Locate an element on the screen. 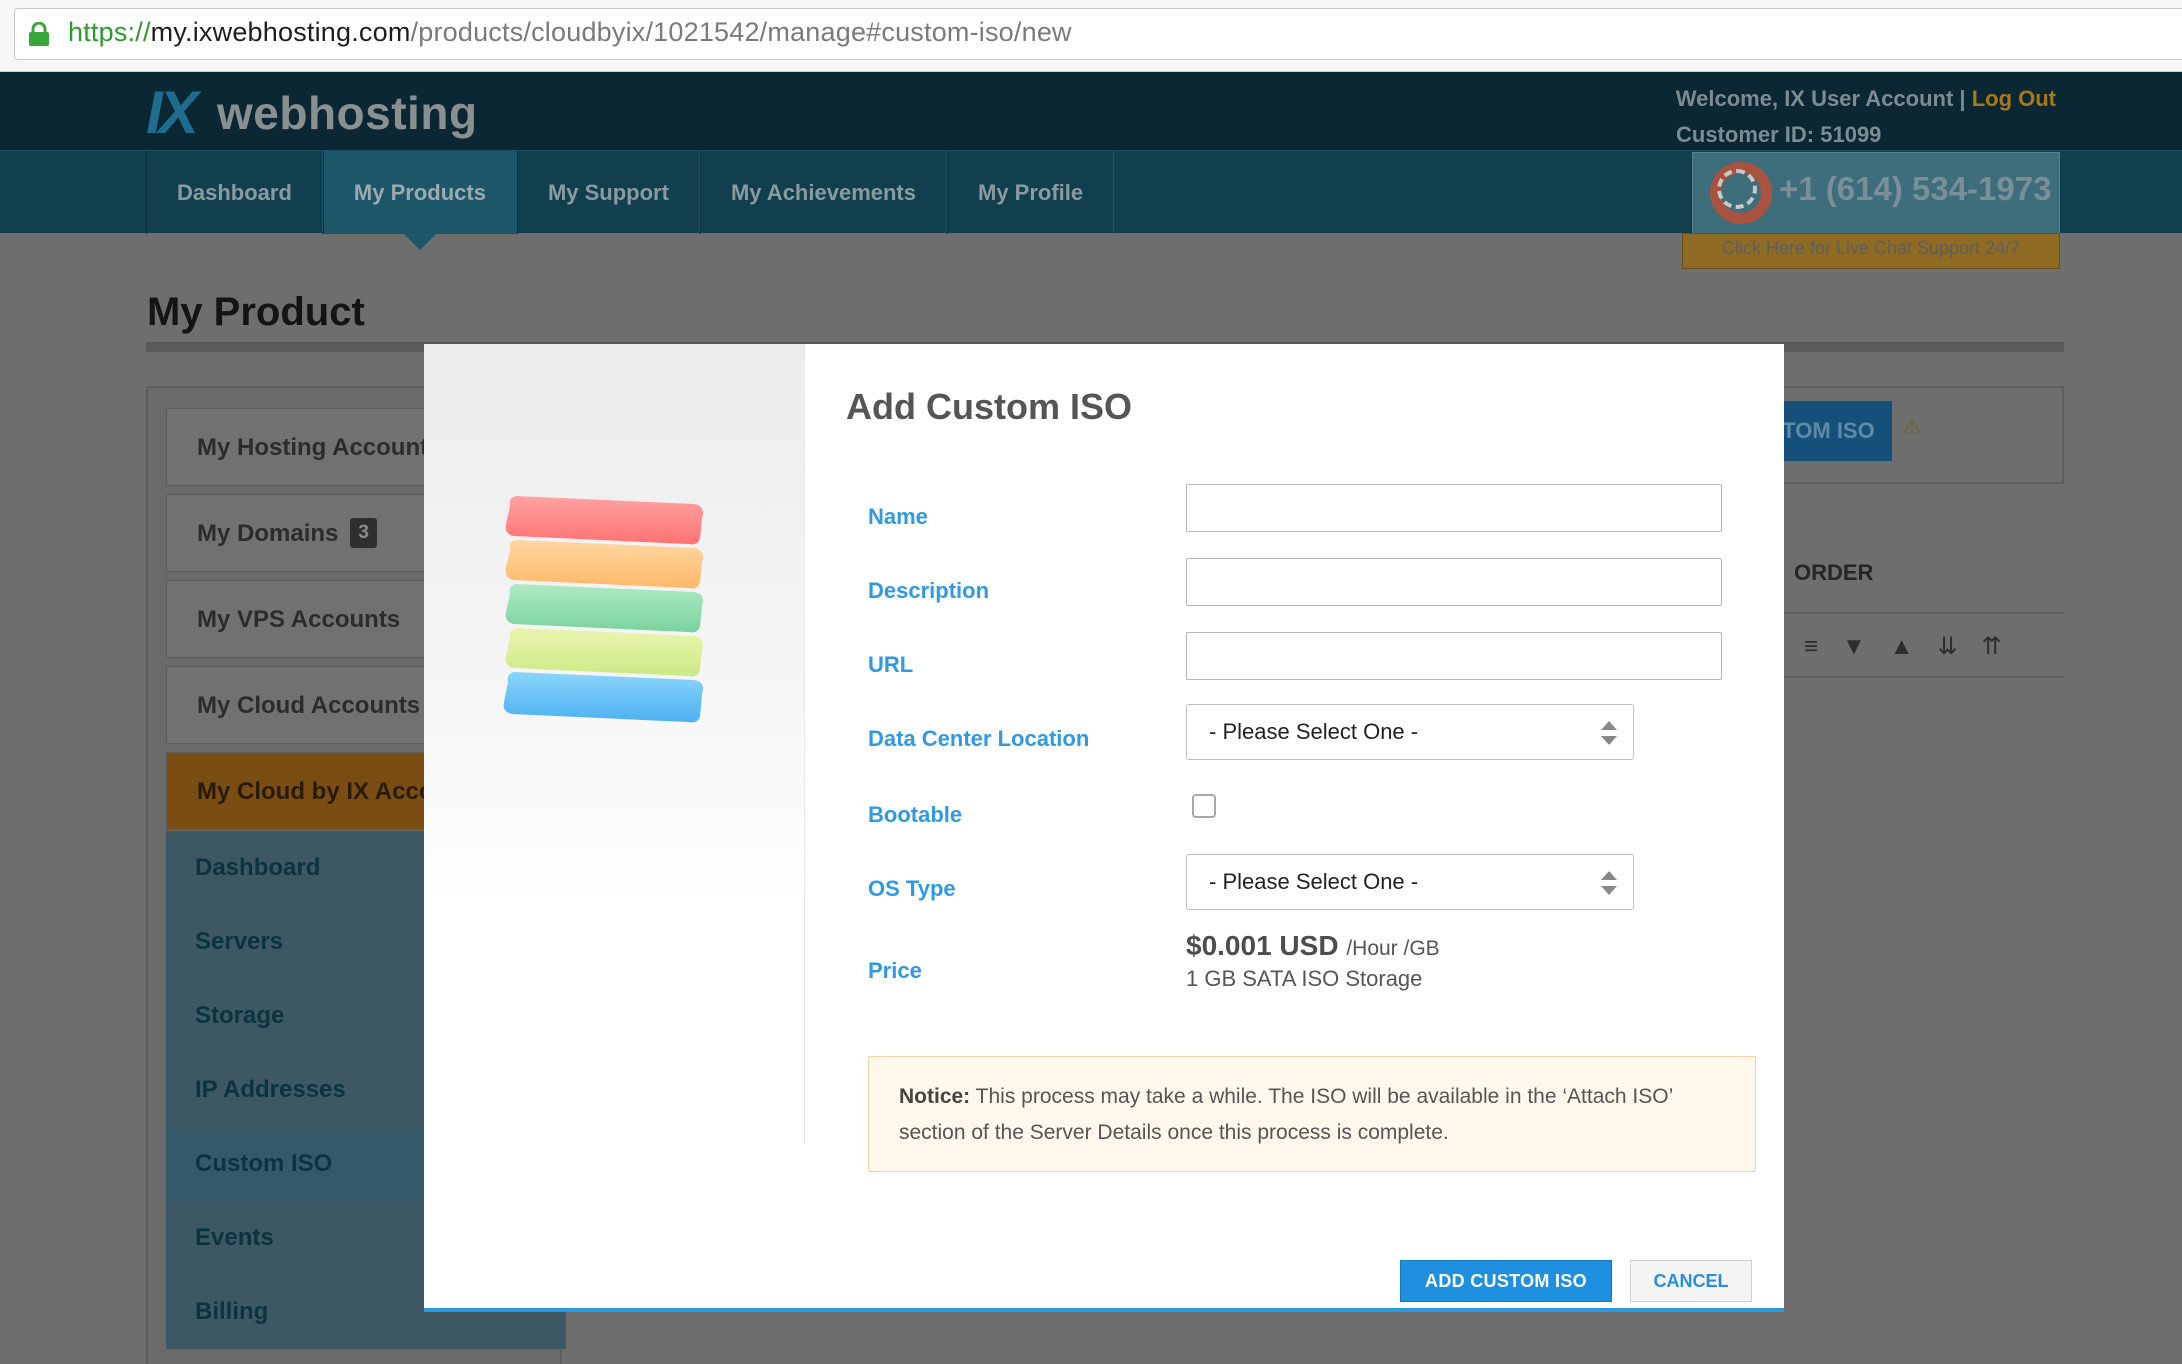 The width and height of the screenshot is (2182, 1364). order-column-header: ORDER is located at coordinates (1834, 572).